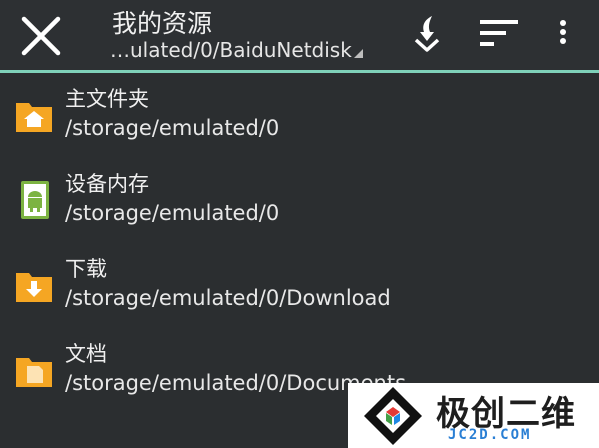 This screenshot has width=599, height=448. I want to click on document-folder-icon, so click(34, 372).